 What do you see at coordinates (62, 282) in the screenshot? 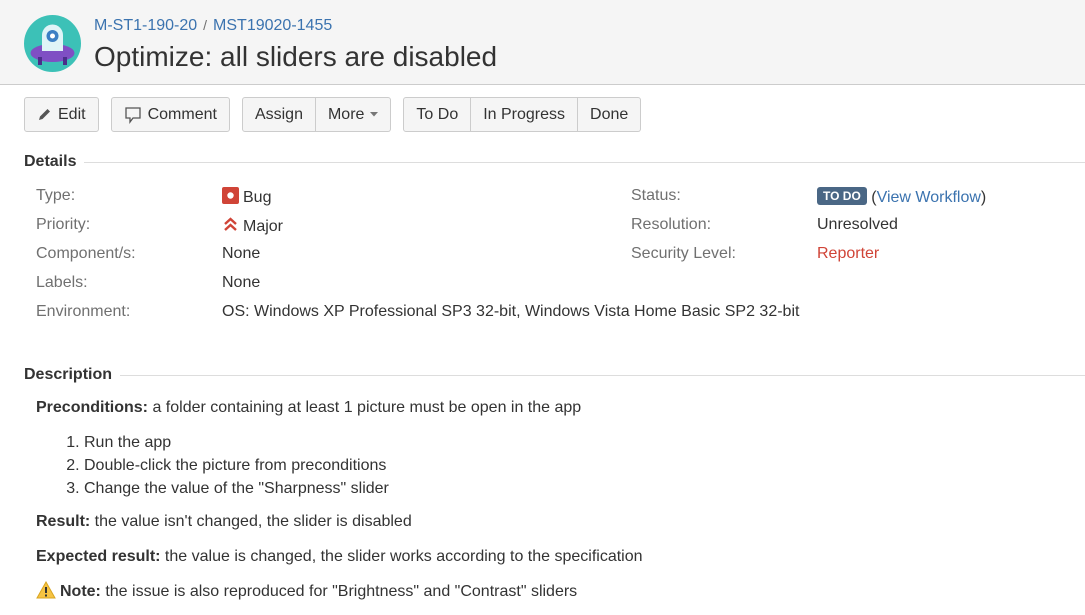
I see `labels-label: Labels:` at bounding box center [62, 282].